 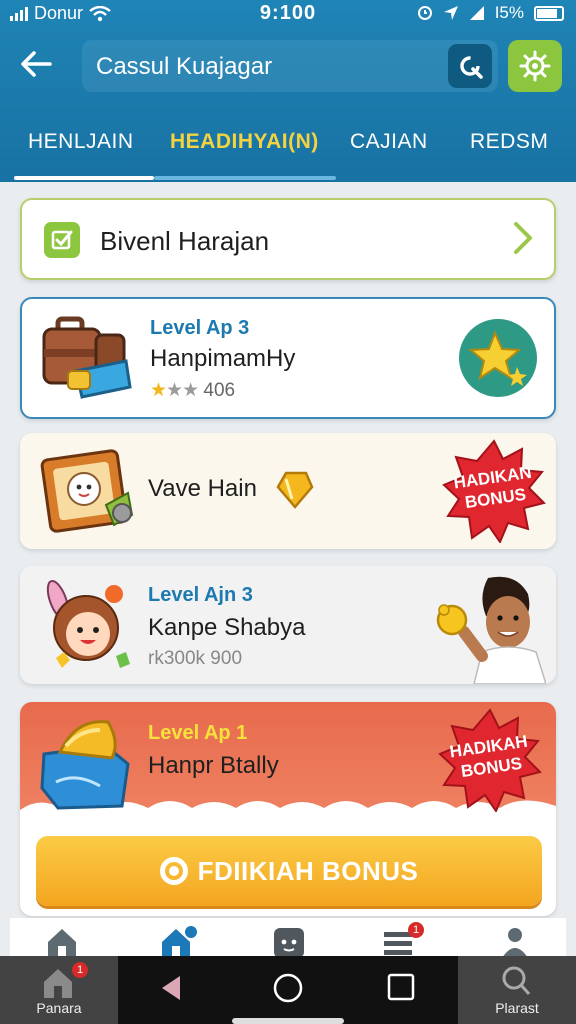 What do you see at coordinates (81, 142) in the screenshot?
I see `tab-henljain: HENLJAIN` at bounding box center [81, 142].